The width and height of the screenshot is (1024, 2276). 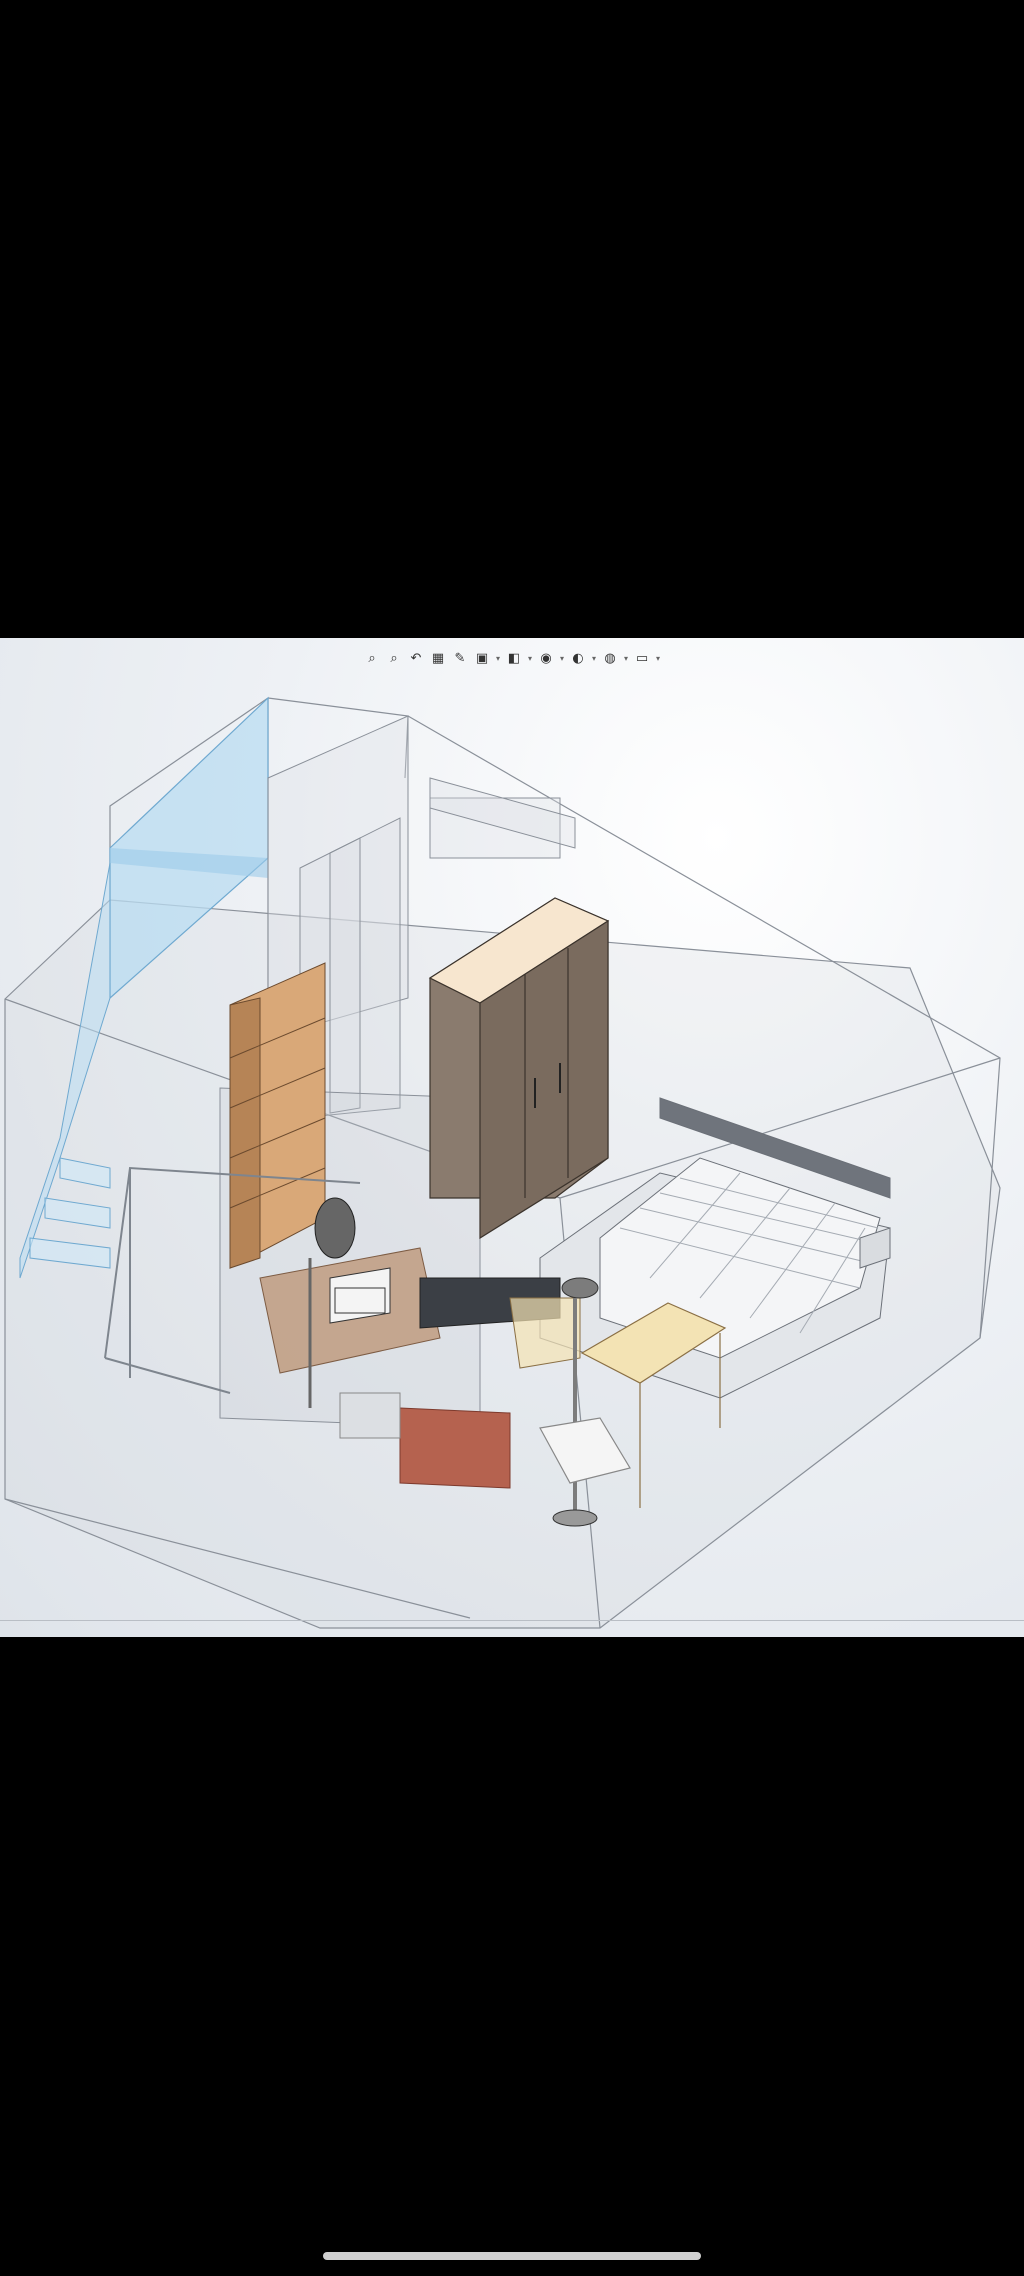 I want to click on viewport-bottom-divider, so click(x=512, y=1620).